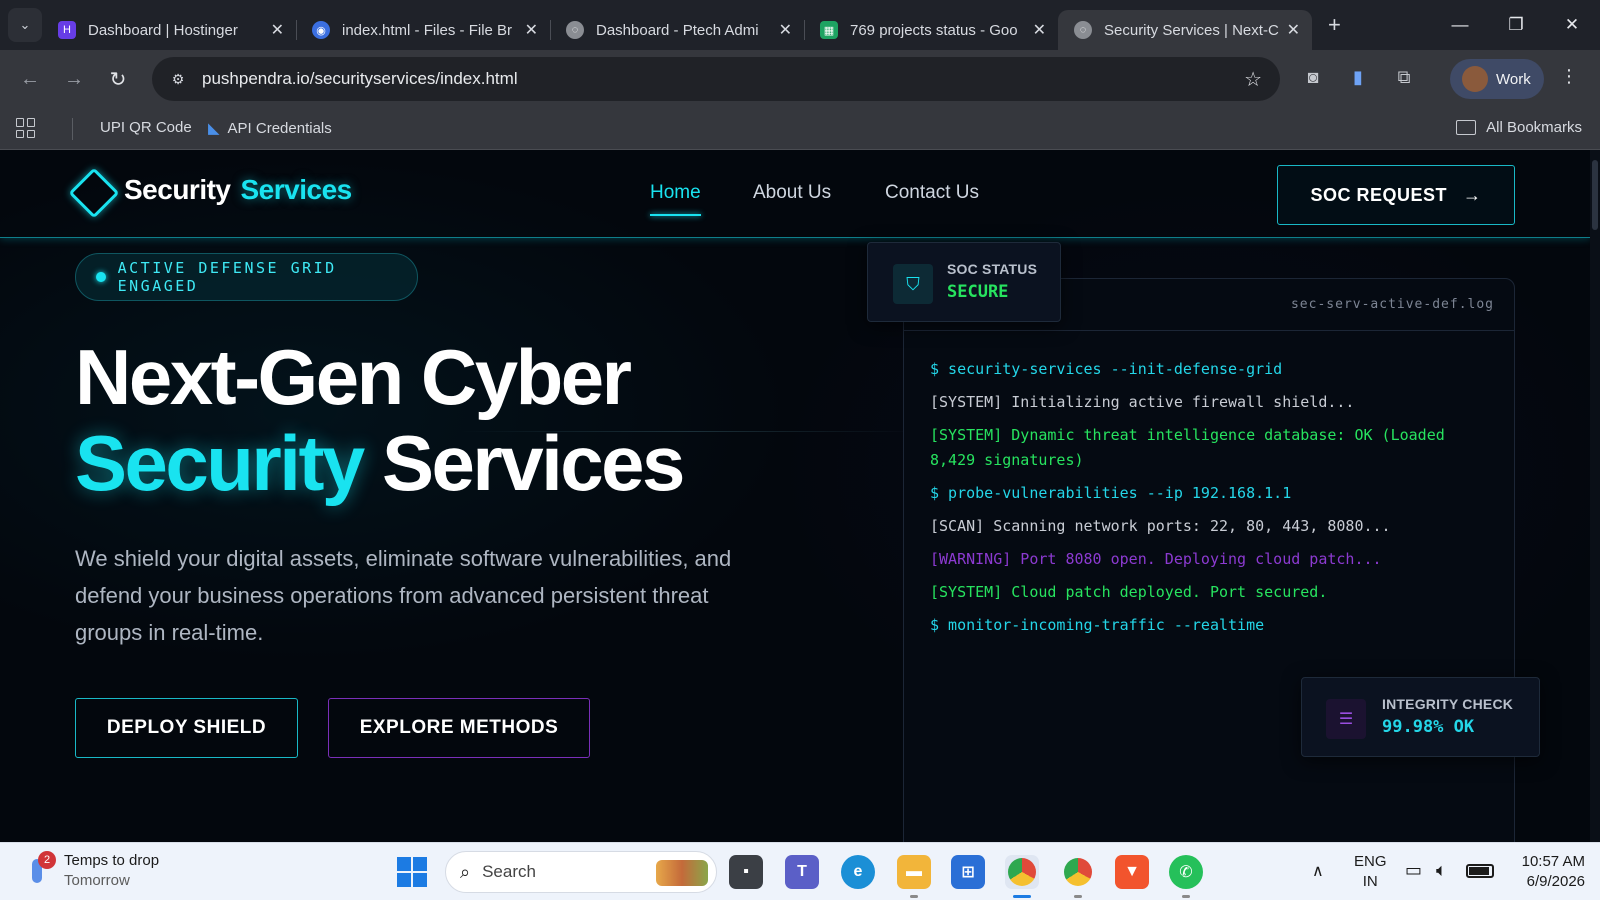  What do you see at coordinates (978, 292) in the screenshot?
I see `soc-status-value: SECURE` at bounding box center [978, 292].